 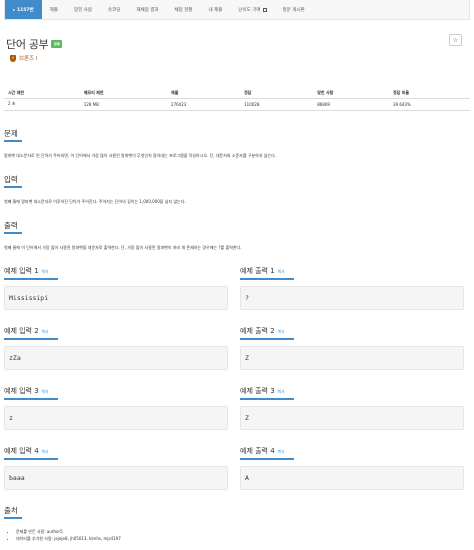 What do you see at coordinates (281, 332) in the screenshot?
I see `copy-output-2-link: 복사` at bounding box center [281, 332].